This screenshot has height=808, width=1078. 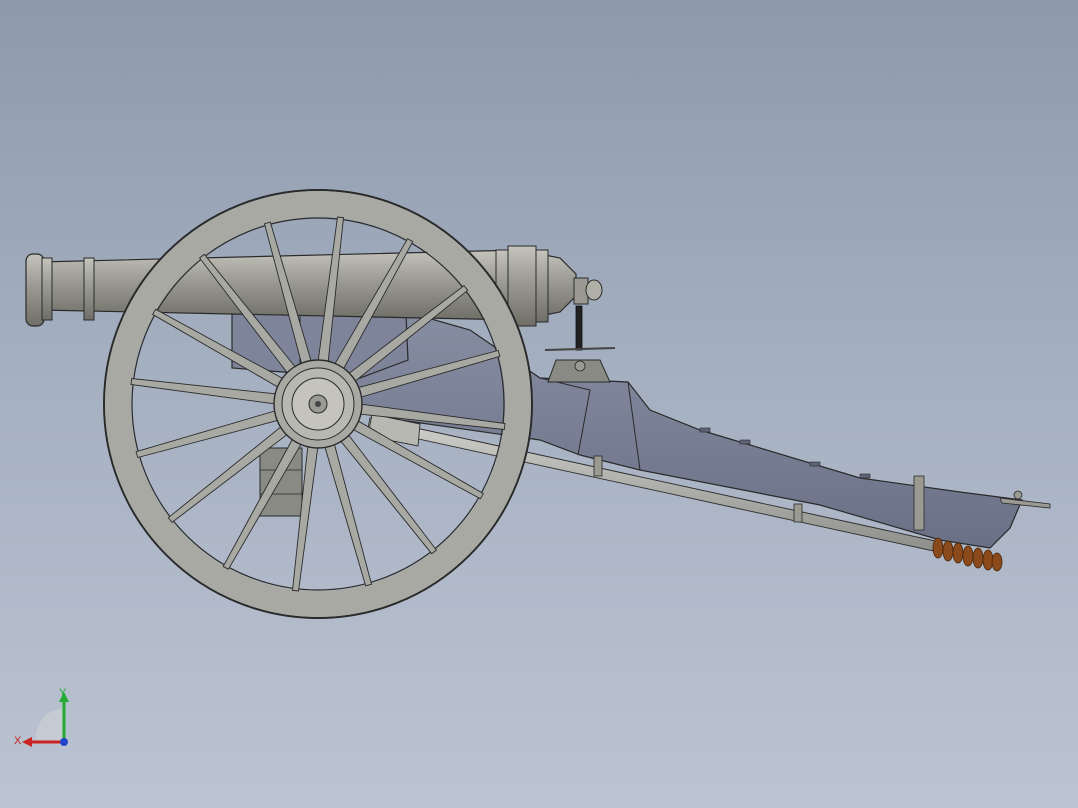 I want to click on coordinate-triad: Y X, so click(x=41, y=717).